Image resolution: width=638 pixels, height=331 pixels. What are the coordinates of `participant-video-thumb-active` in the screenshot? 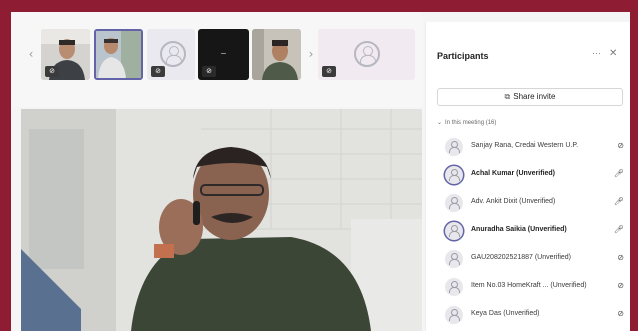 It's located at (118, 54).